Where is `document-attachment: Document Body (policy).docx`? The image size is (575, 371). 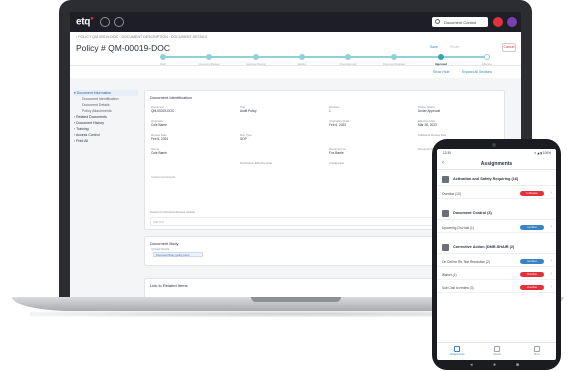 document-attachment: Document Body (policy).docx is located at coordinates (178, 254).